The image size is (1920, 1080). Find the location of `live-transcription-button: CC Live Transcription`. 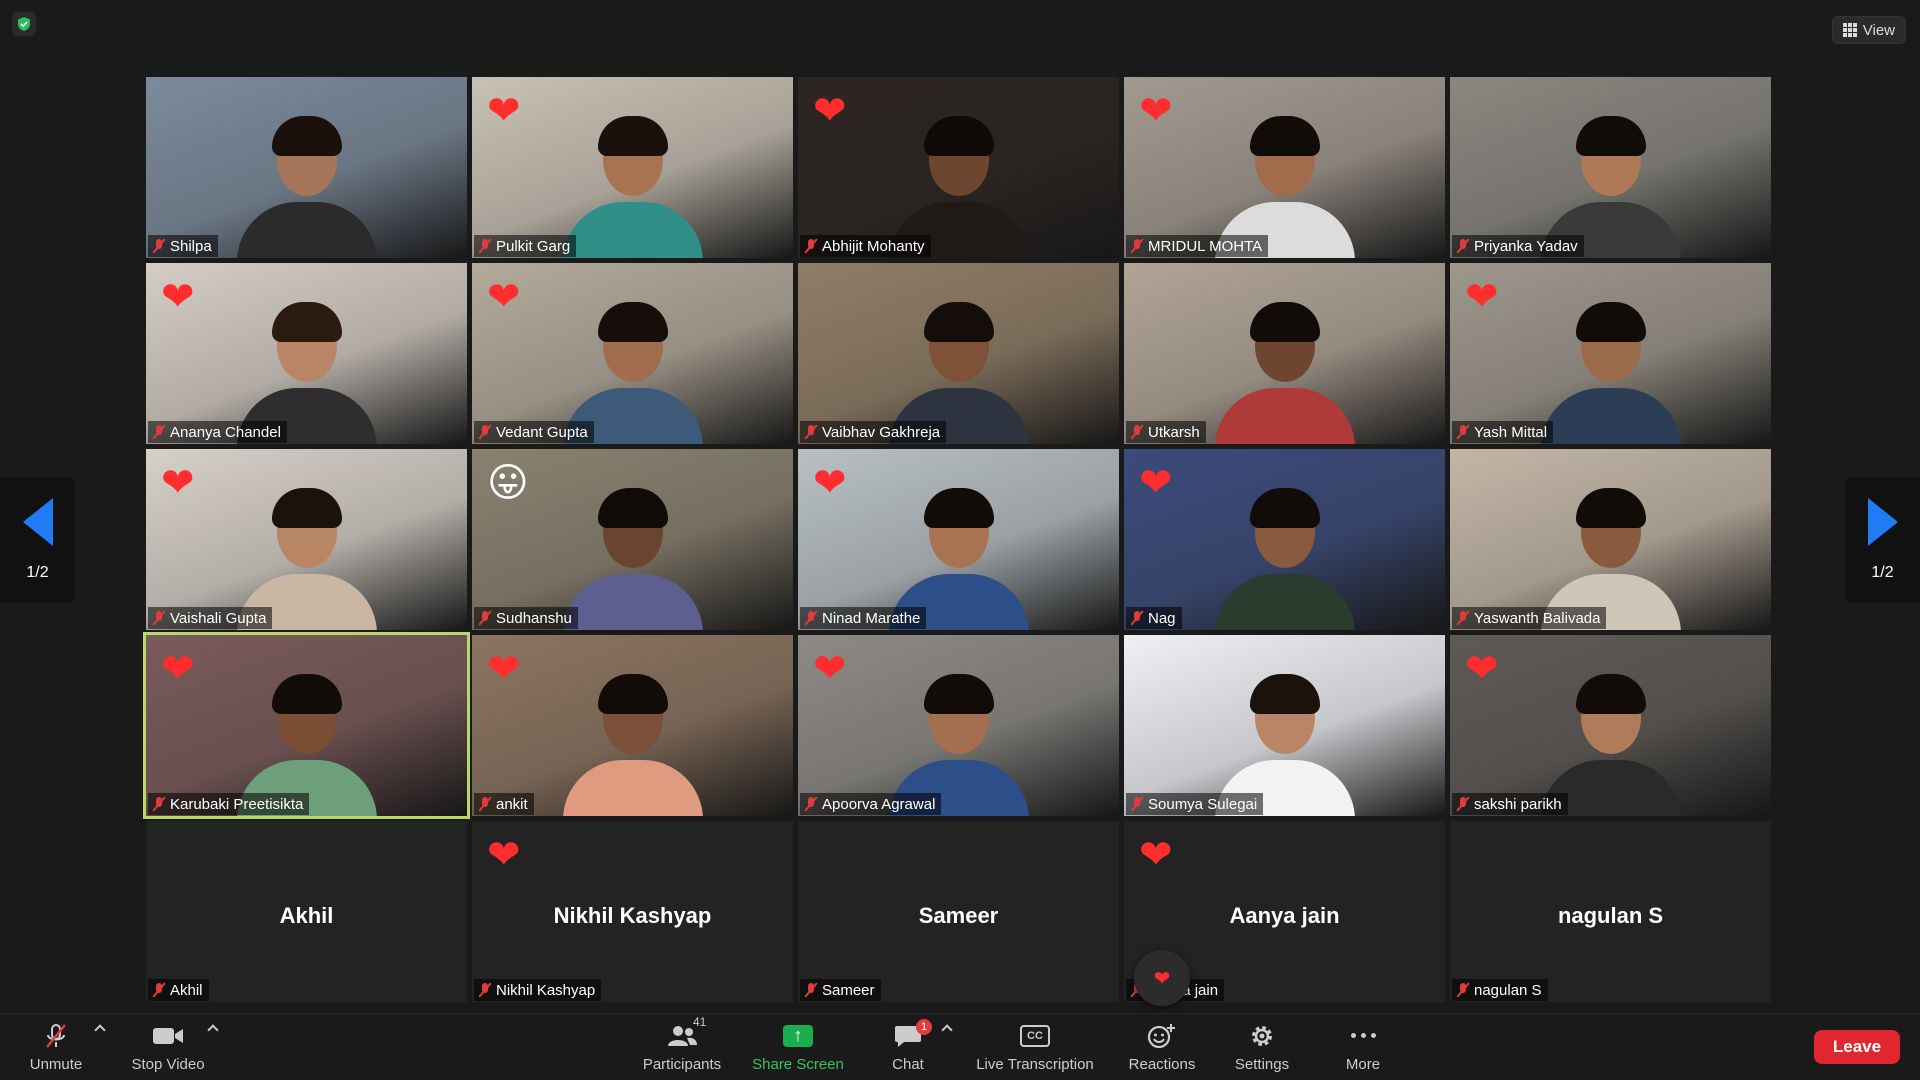

live-transcription-button: CC Live Transcription is located at coordinates (1035, 1047).